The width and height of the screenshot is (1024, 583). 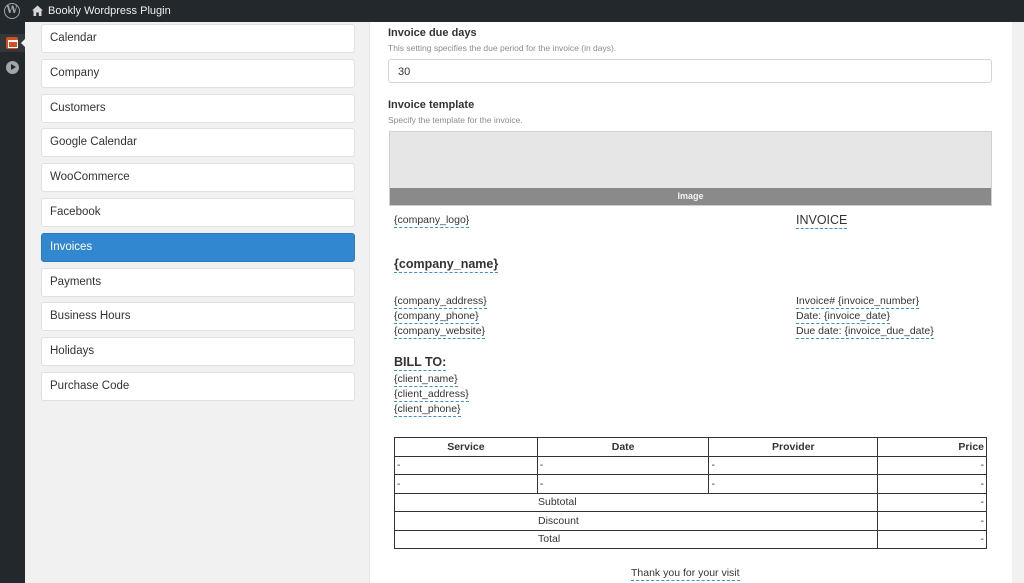 What do you see at coordinates (822, 221) in the screenshot?
I see `invoice-title: INVOICE` at bounding box center [822, 221].